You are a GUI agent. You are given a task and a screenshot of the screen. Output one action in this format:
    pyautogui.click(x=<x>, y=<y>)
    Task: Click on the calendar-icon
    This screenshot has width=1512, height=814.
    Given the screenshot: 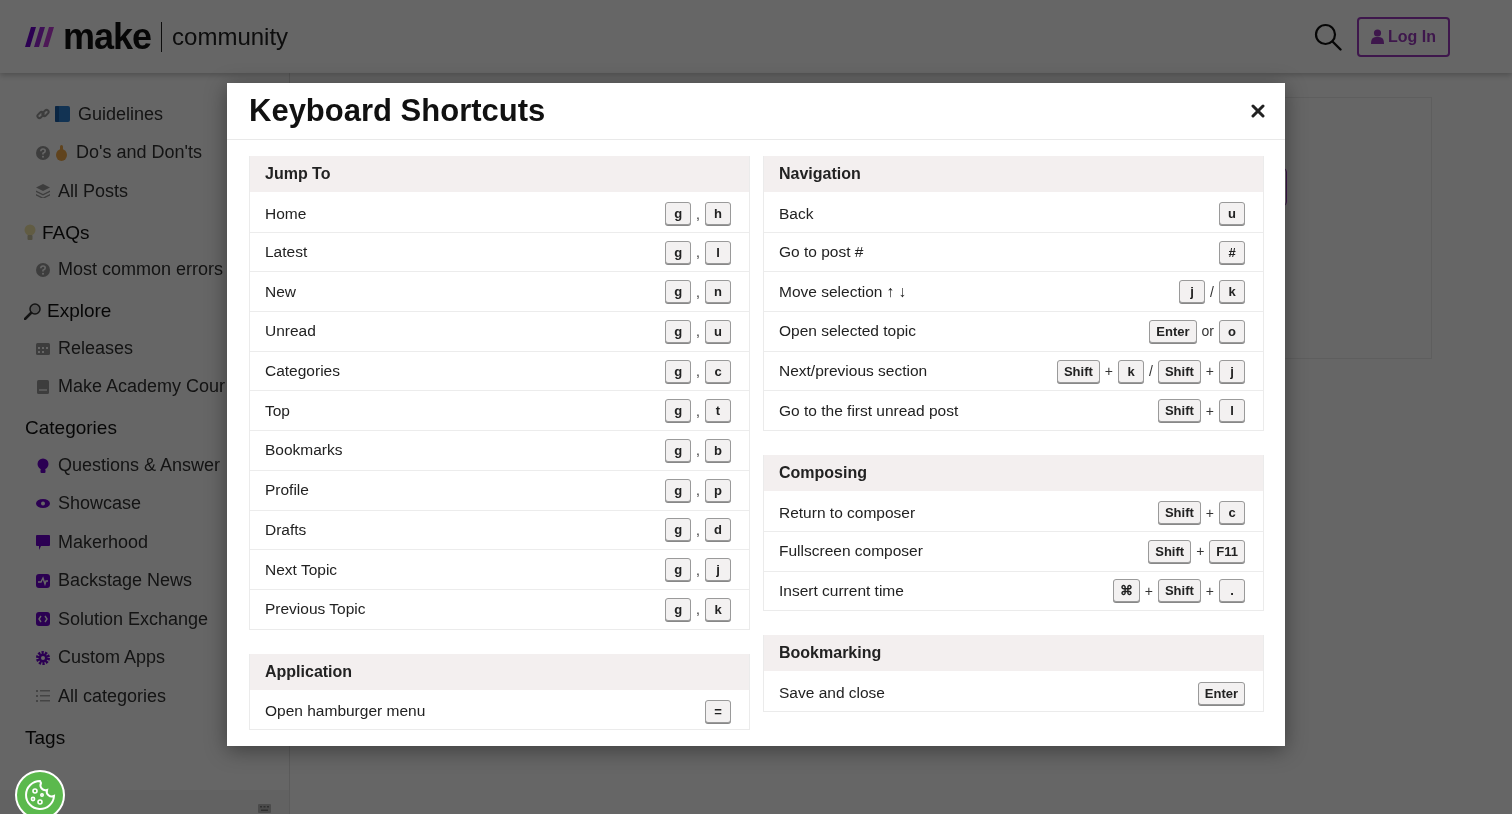 What is the action you would take?
    pyautogui.click(x=43, y=348)
    